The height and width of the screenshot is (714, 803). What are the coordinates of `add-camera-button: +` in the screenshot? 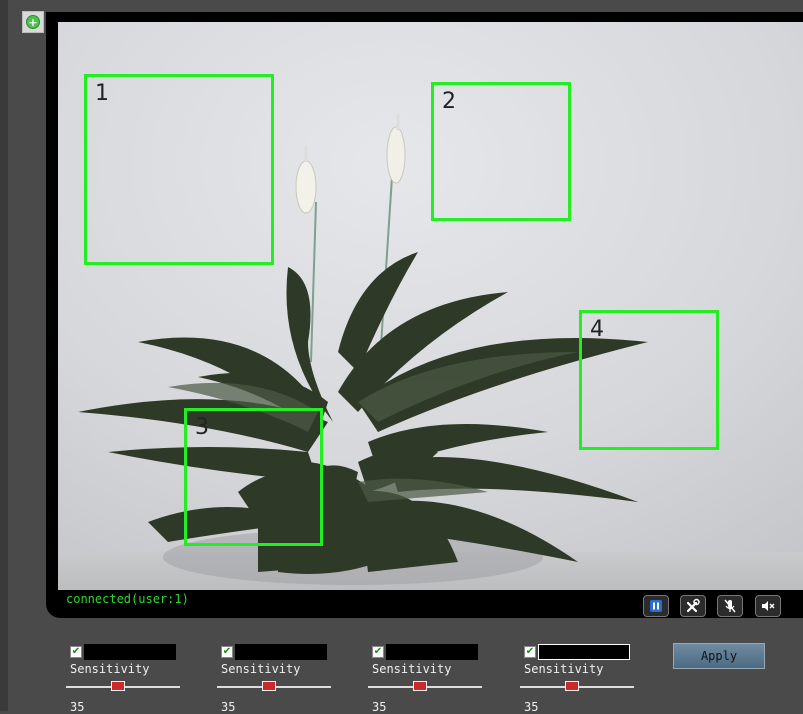 It's located at (33, 22).